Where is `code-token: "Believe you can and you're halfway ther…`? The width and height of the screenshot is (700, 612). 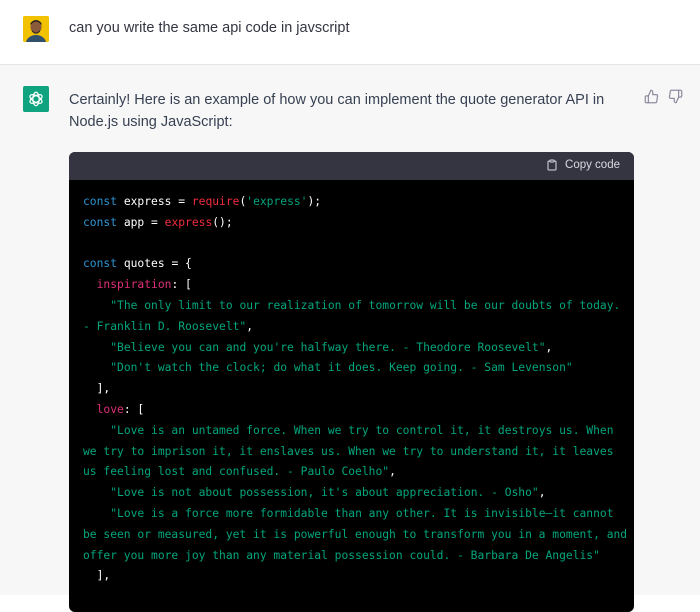
code-token: "Believe you can and you're halfway ther… is located at coordinates (328, 347).